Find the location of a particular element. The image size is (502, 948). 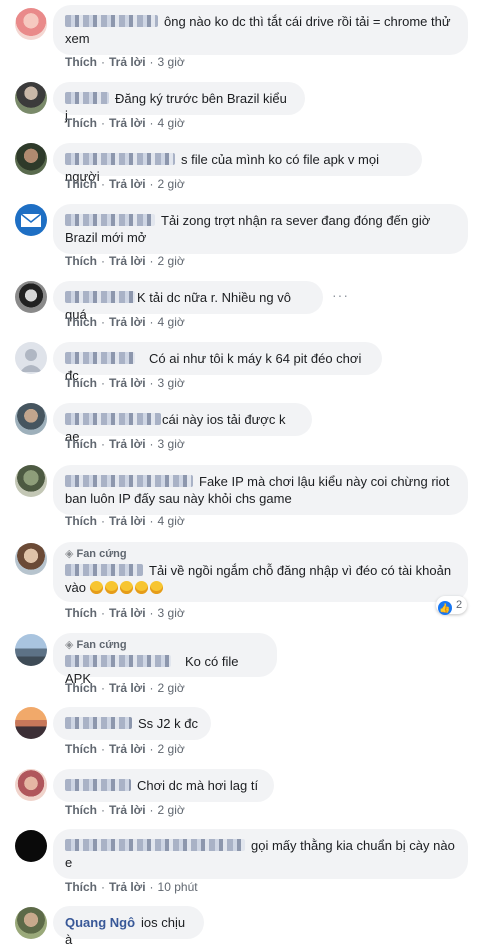

more-options-icon: ··· is located at coordinates (340, 295).